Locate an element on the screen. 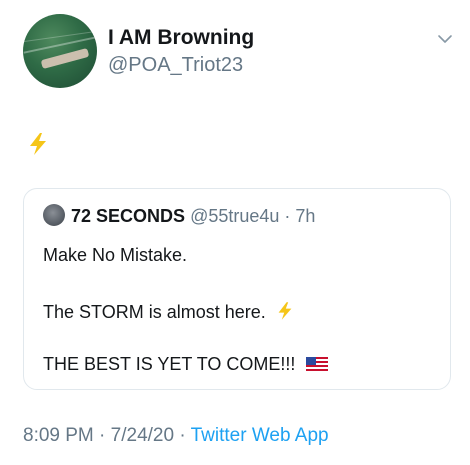 The height and width of the screenshot is (465, 470). tweet-date: 7/24/20 is located at coordinates (142, 435).